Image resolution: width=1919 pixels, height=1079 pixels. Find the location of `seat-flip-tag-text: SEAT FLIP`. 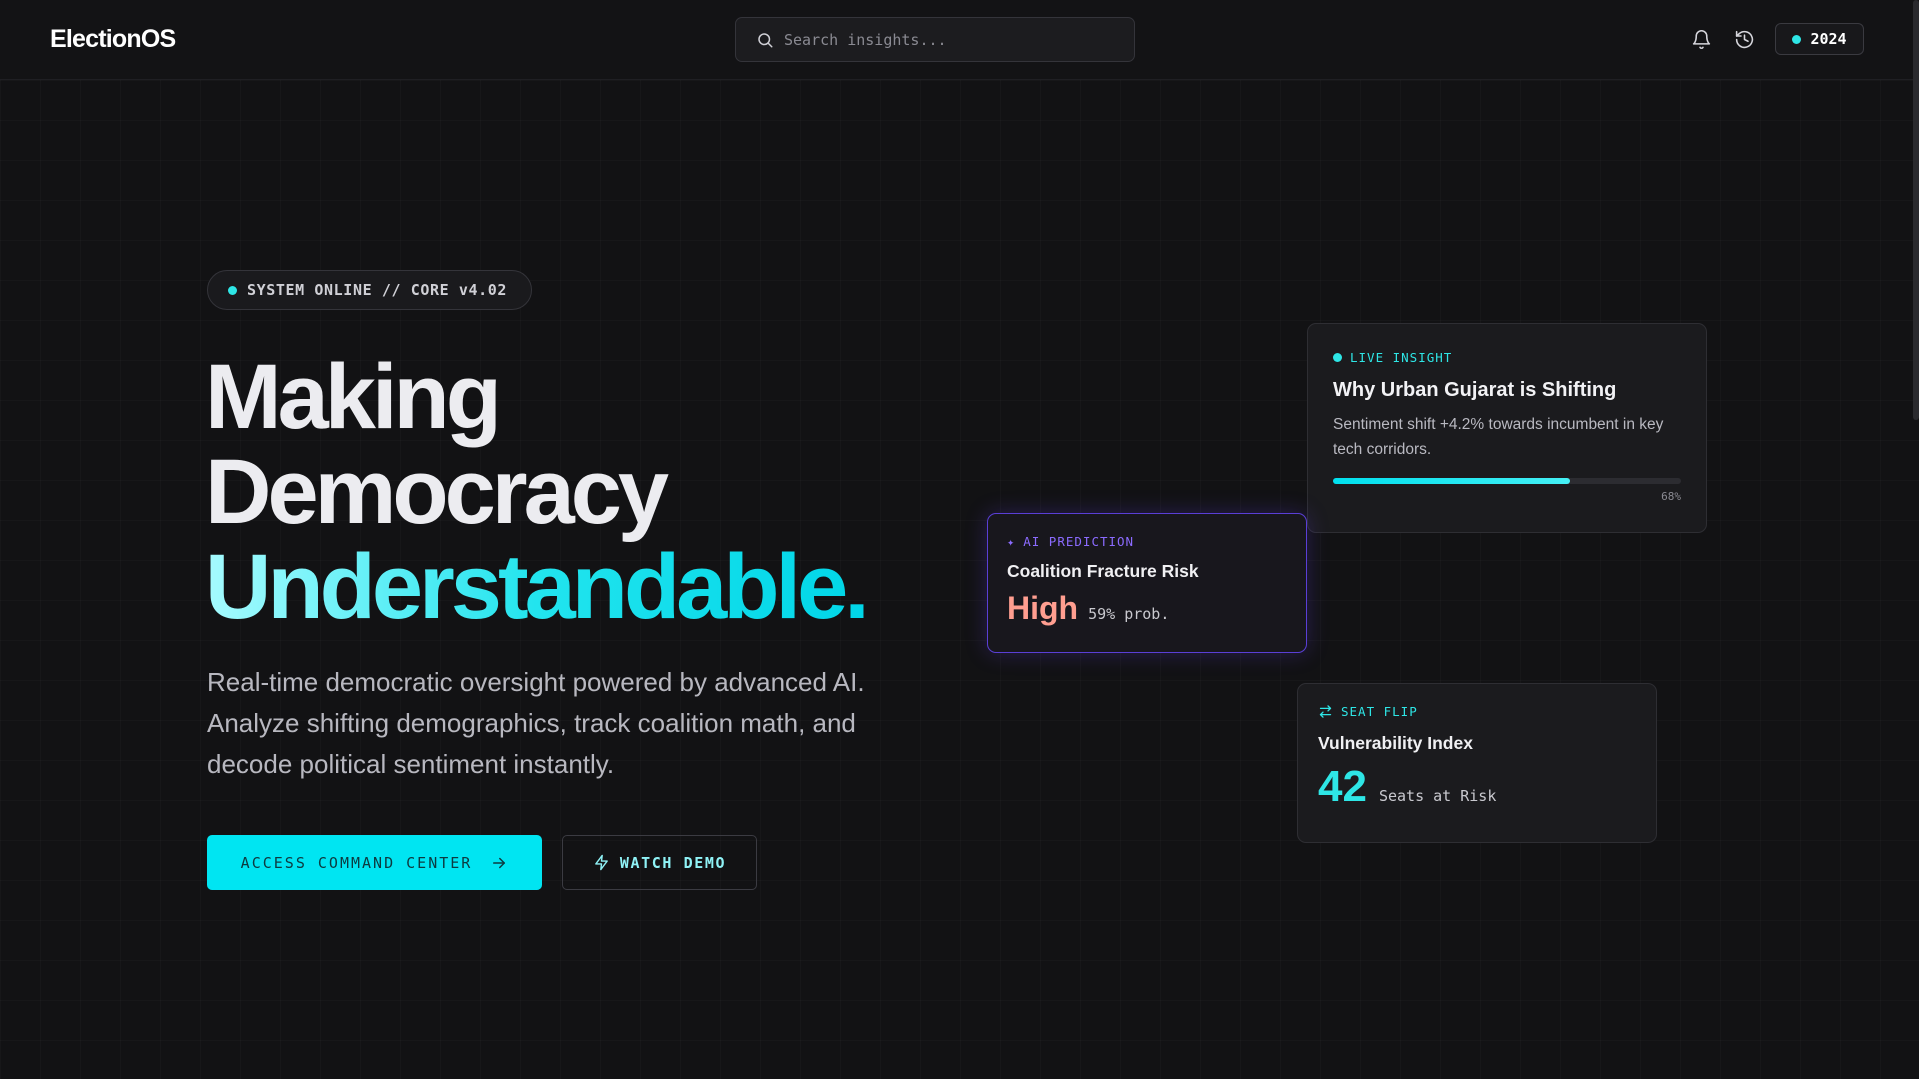

seat-flip-tag-text: SEAT FLIP is located at coordinates (1379, 711).